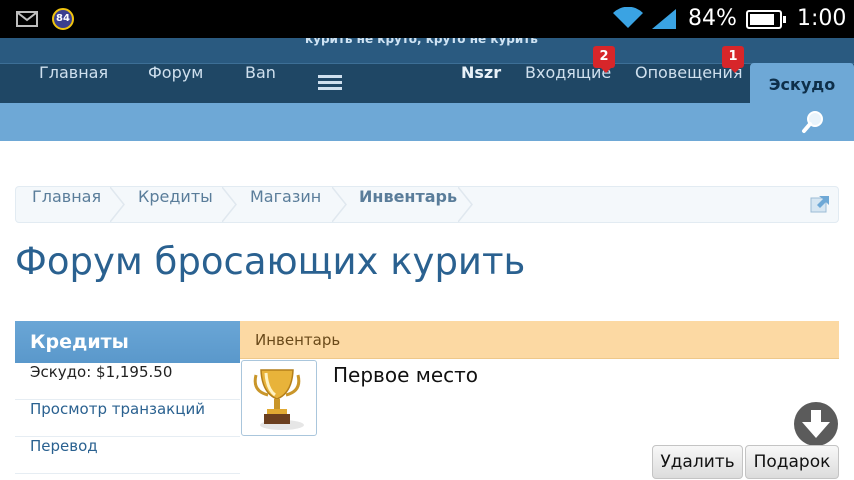 The height and width of the screenshot is (480, 854). Describe the element at coordinates (127, 418) in the screenshot. I see `sidebar-link-transactions: Просмотр транзакций` at that location.